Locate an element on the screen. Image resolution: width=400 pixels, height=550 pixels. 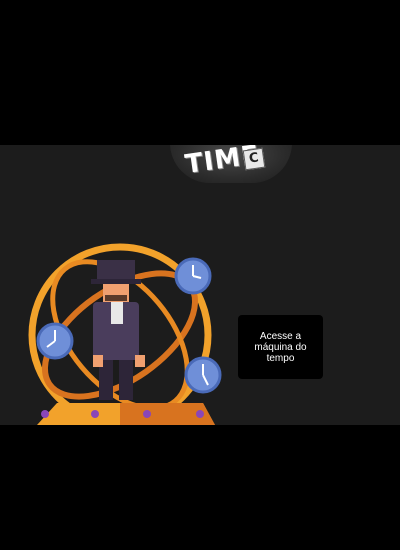
clock-icon-right is located at coordinates (203, 375).